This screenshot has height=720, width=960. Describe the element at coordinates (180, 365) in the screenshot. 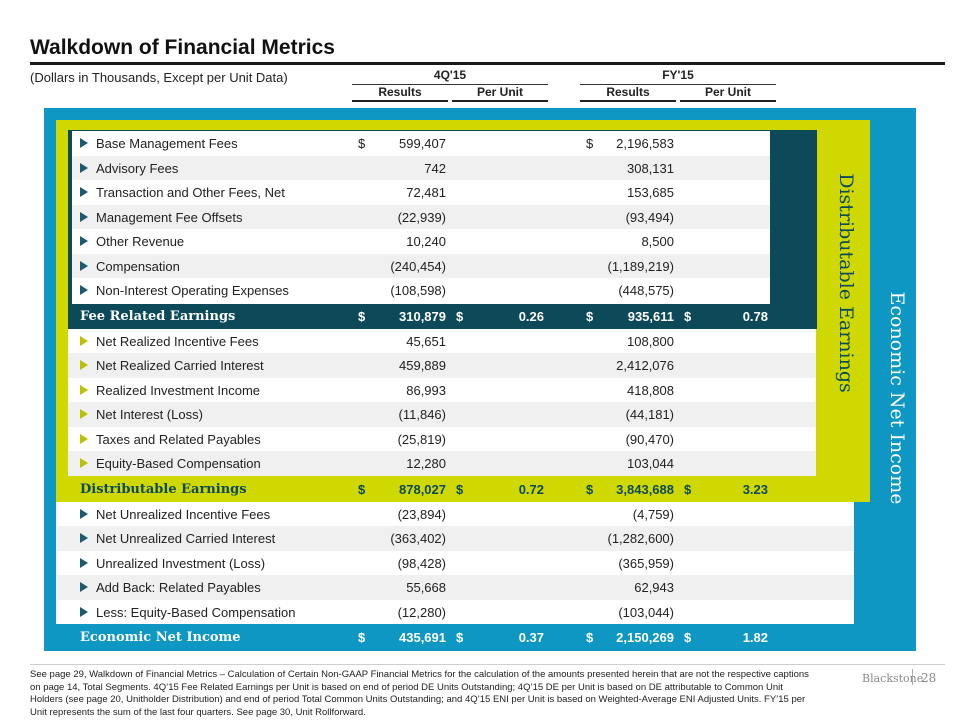

I see `row-label: Net Realized Carried Interest` at that location.